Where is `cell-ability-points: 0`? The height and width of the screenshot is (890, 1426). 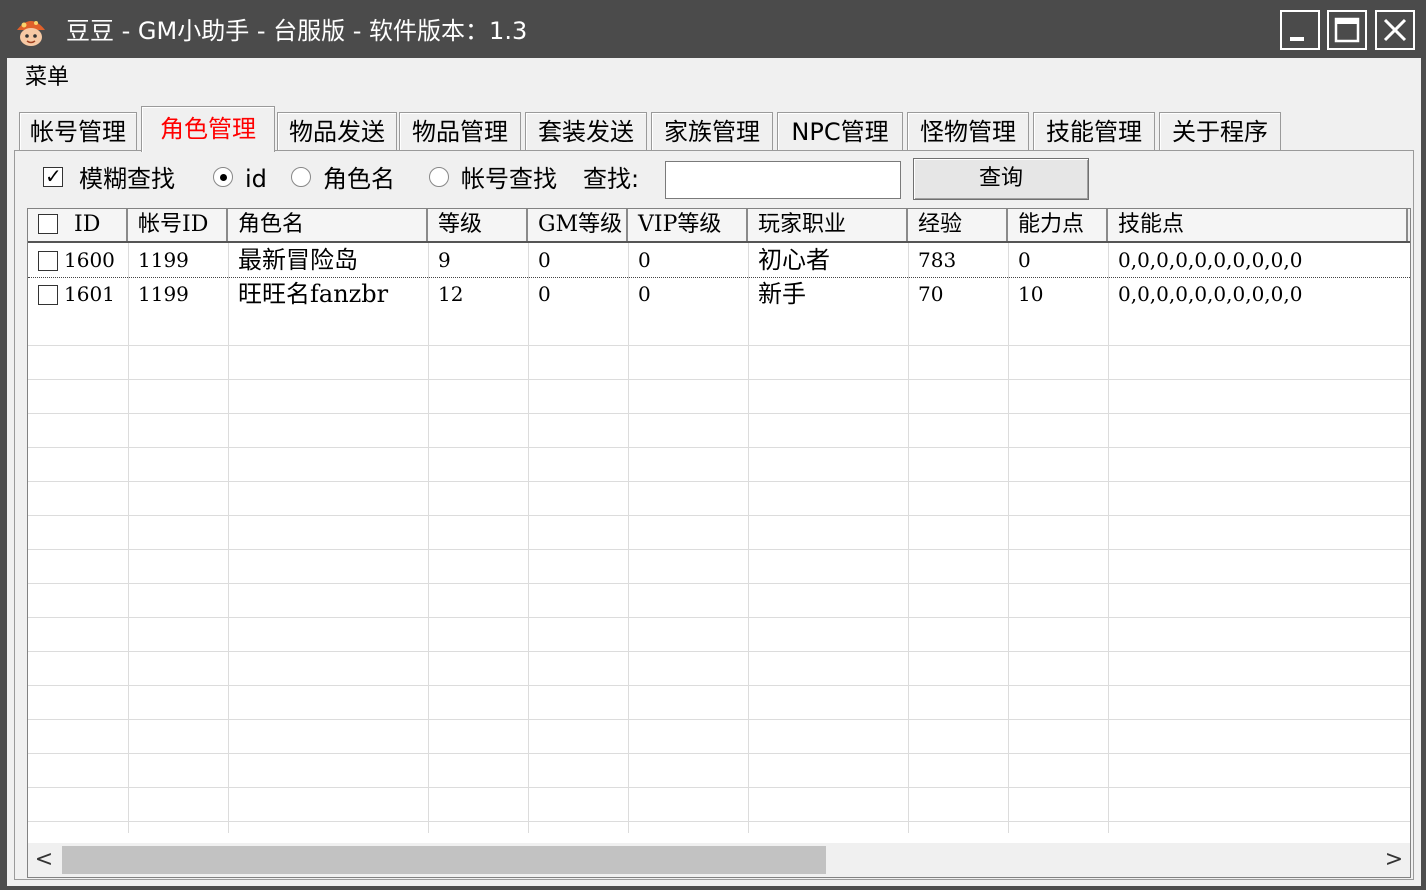
cell-ability-points: 0 is located at coordinates (1024, 260).